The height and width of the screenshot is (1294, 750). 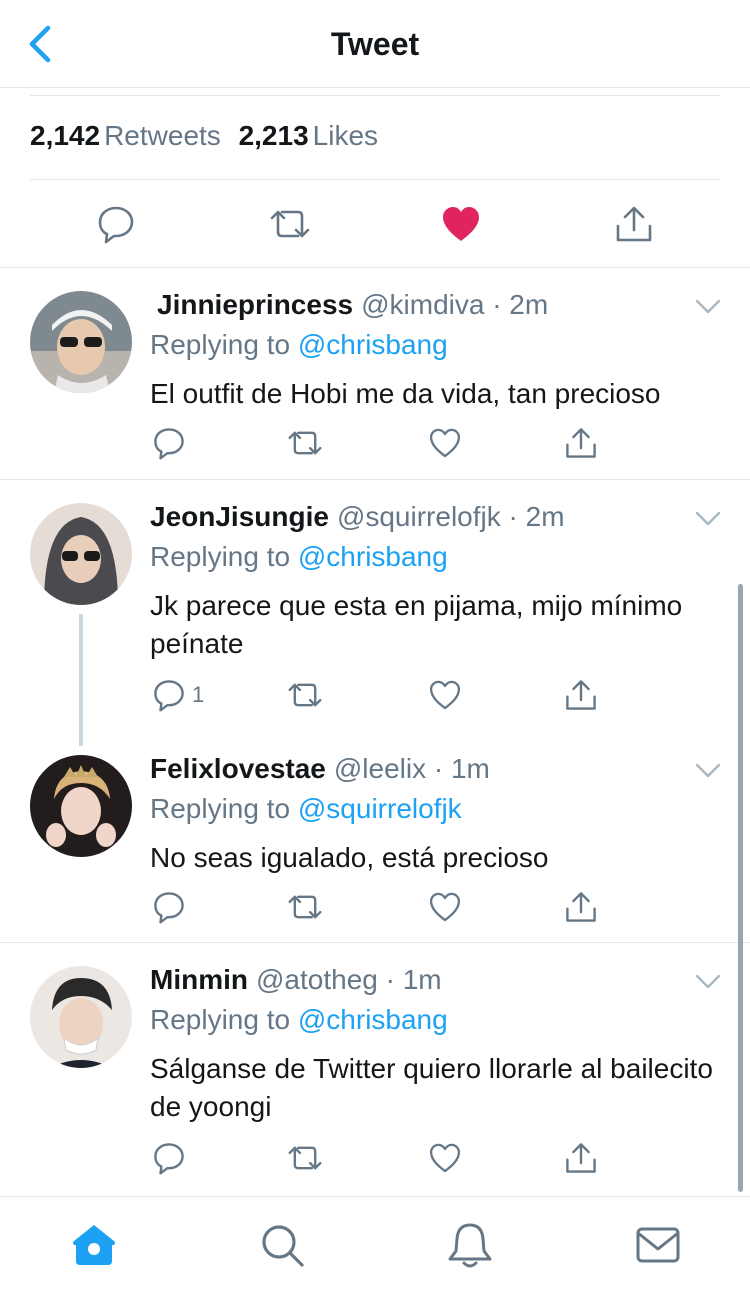 I want to click on tweet-stats: 2,142 Retweets 2,213 Likes, so click(x=209, y=140).